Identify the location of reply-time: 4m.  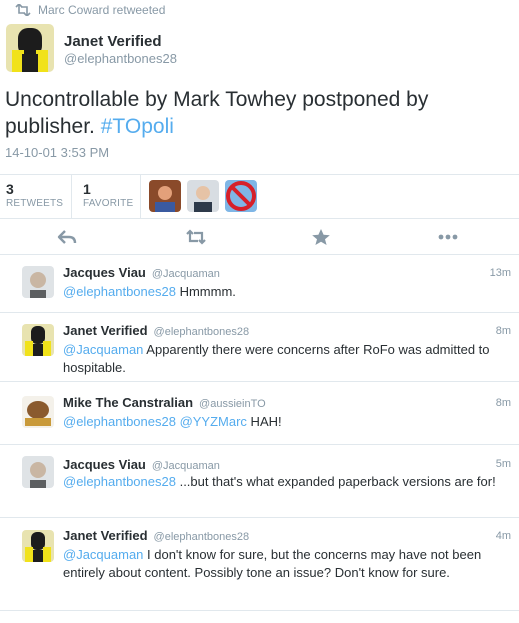
(503, 536).